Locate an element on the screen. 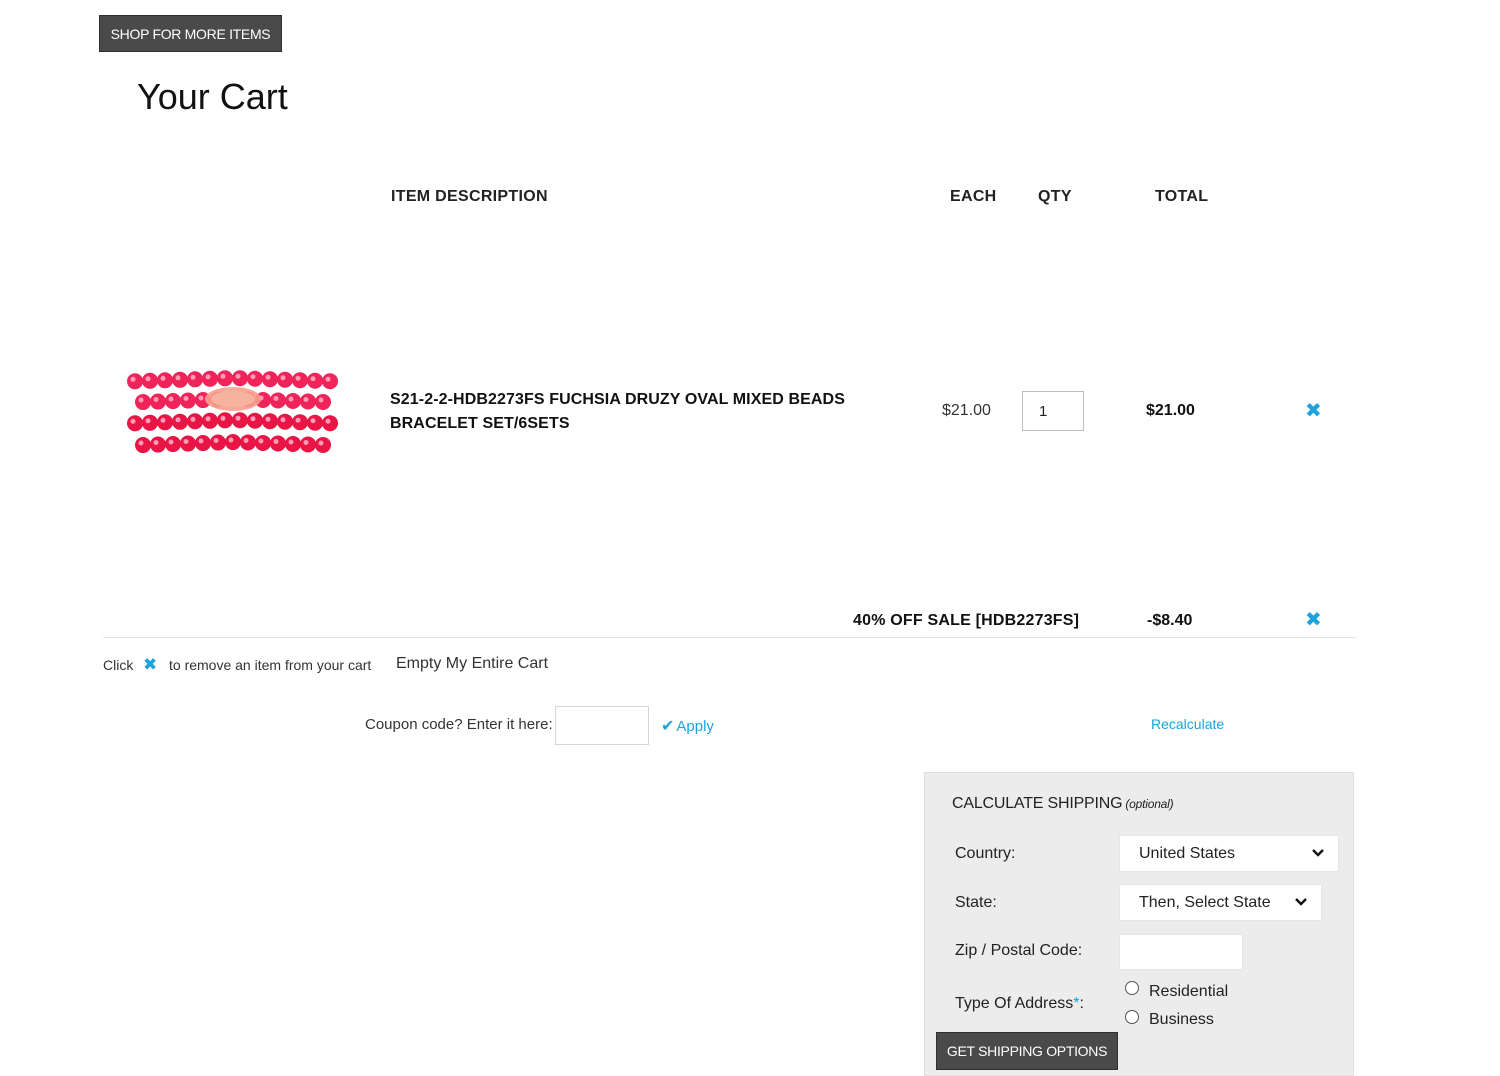 The width and height of the screenshot is (1500, 1076). bracelet-product-image is located at coordinates (234, 414).